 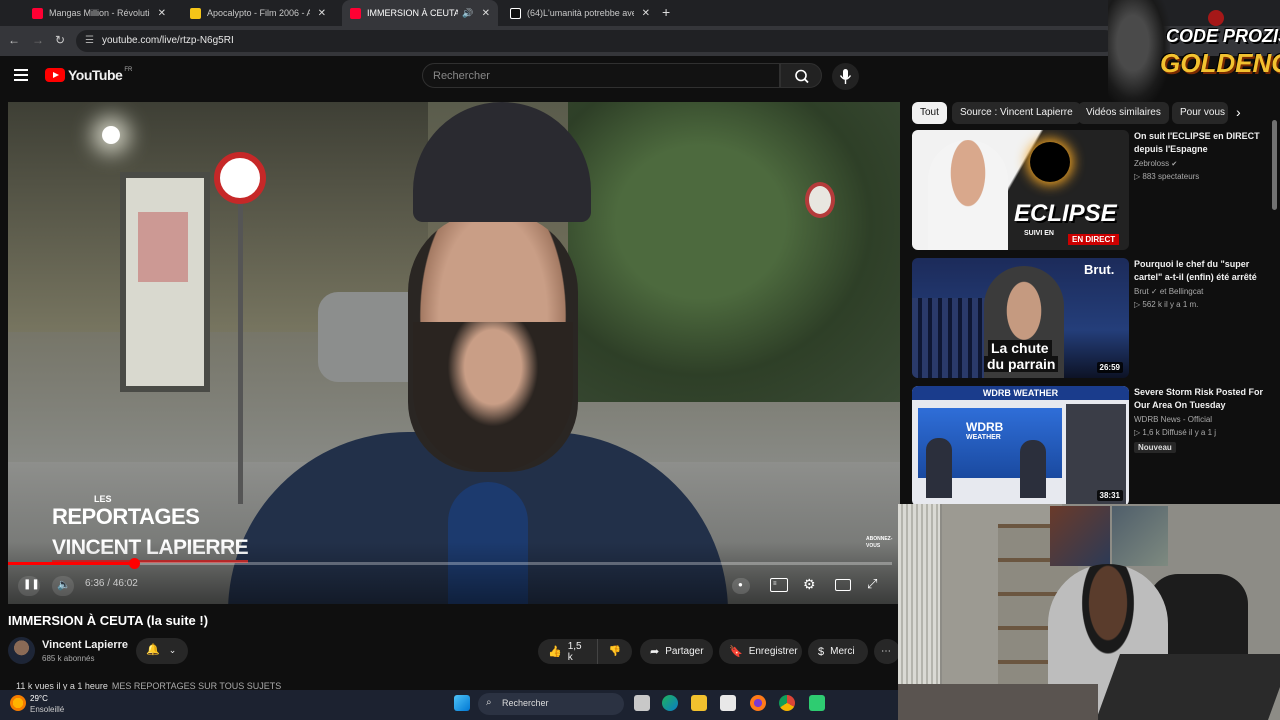 I want to click on taskbar-search: ⌕ Rechercher, so click(x=551, y=704).